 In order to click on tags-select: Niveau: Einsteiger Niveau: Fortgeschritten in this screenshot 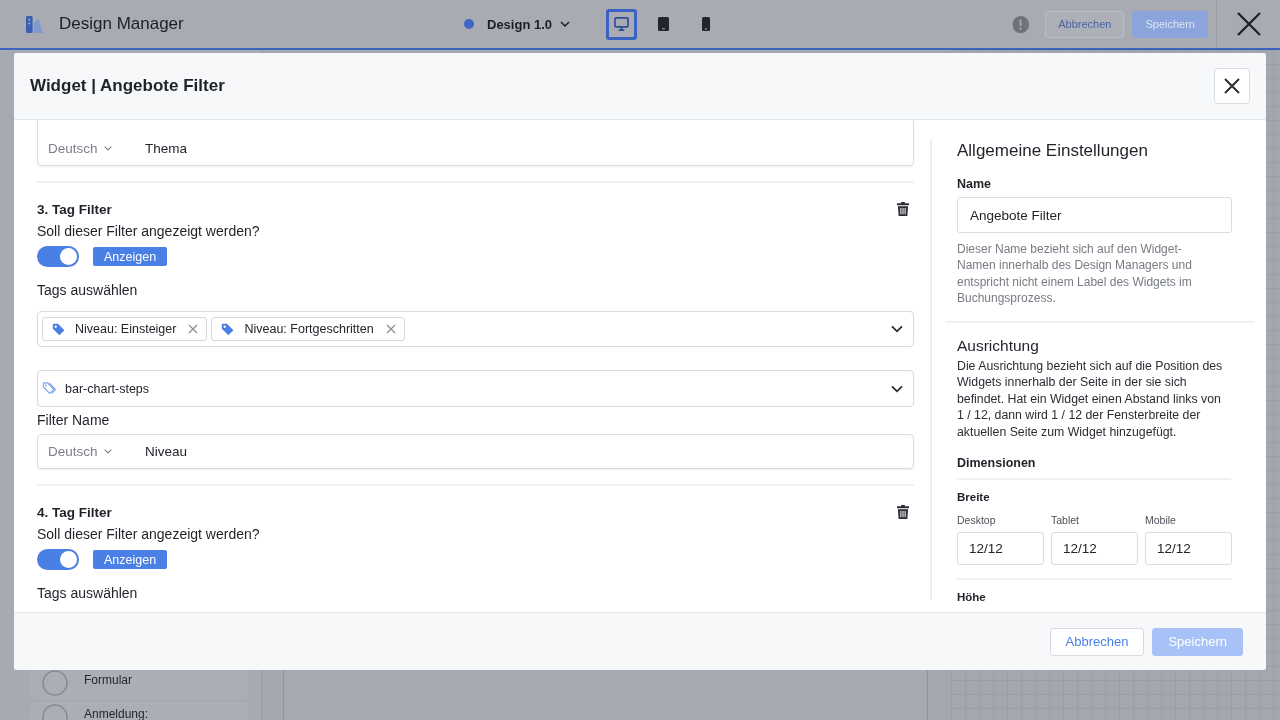, I will do `click(475, 329)`.